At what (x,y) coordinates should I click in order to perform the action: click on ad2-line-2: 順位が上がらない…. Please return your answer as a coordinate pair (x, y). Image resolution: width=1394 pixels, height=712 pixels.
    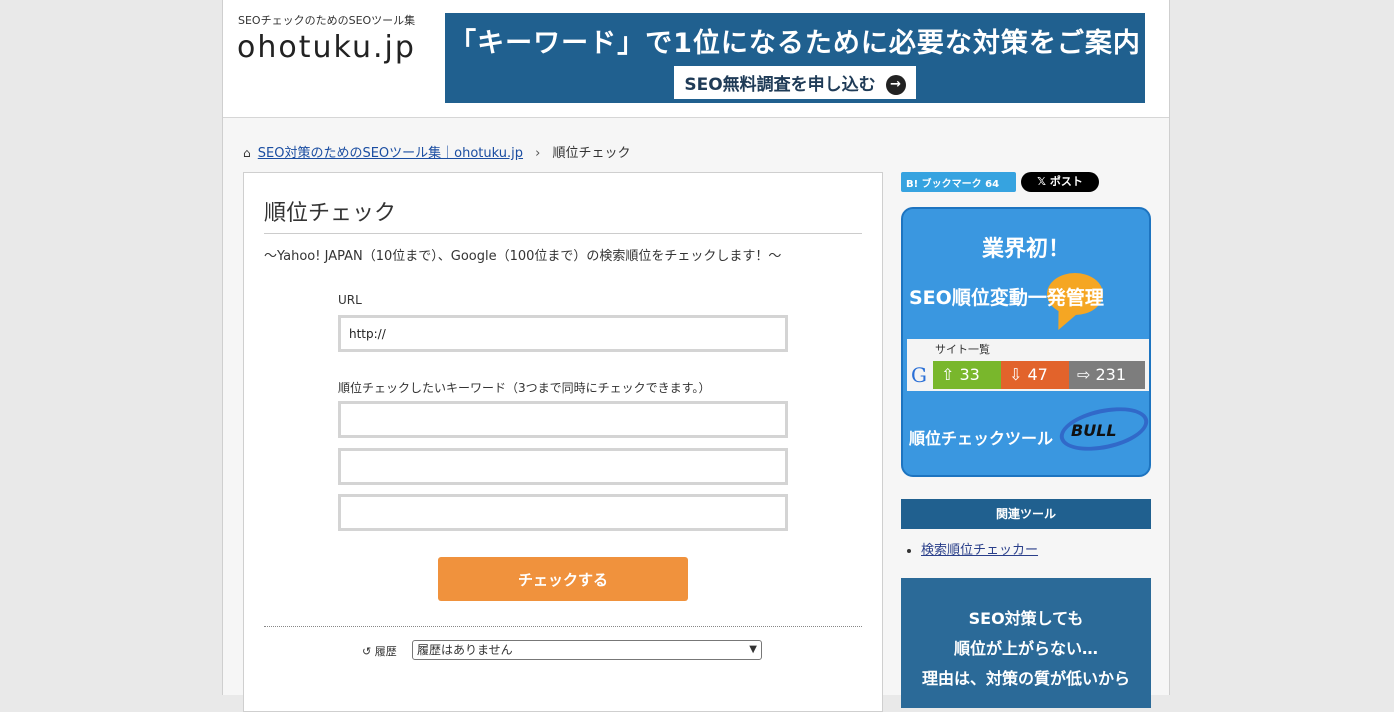
    Looking at the image, I should click on (1025, 648).